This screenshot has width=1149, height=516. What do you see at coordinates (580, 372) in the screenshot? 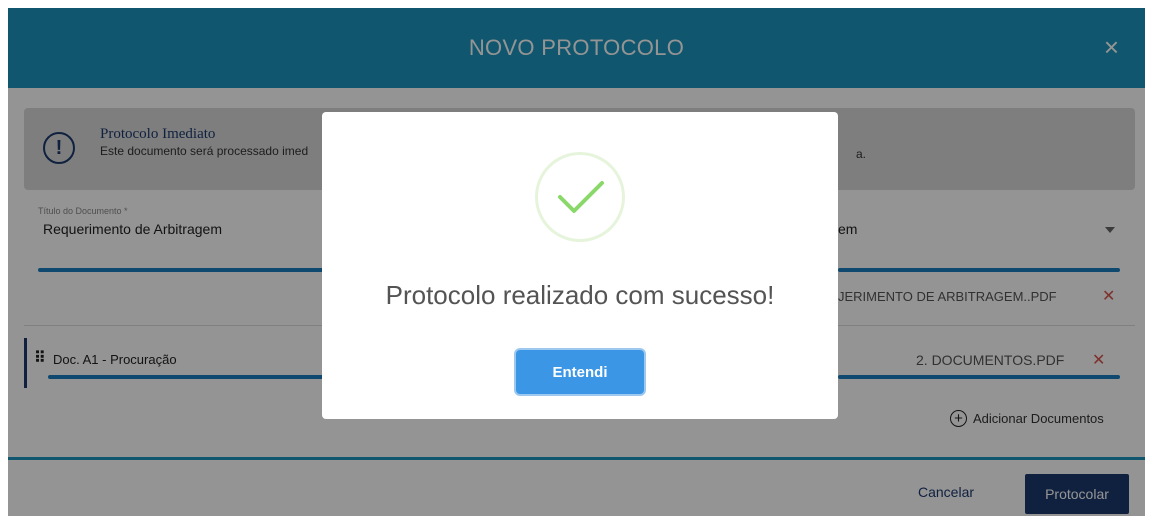
I see `entendi-button: Entendi` at bounding box center [580, 372].